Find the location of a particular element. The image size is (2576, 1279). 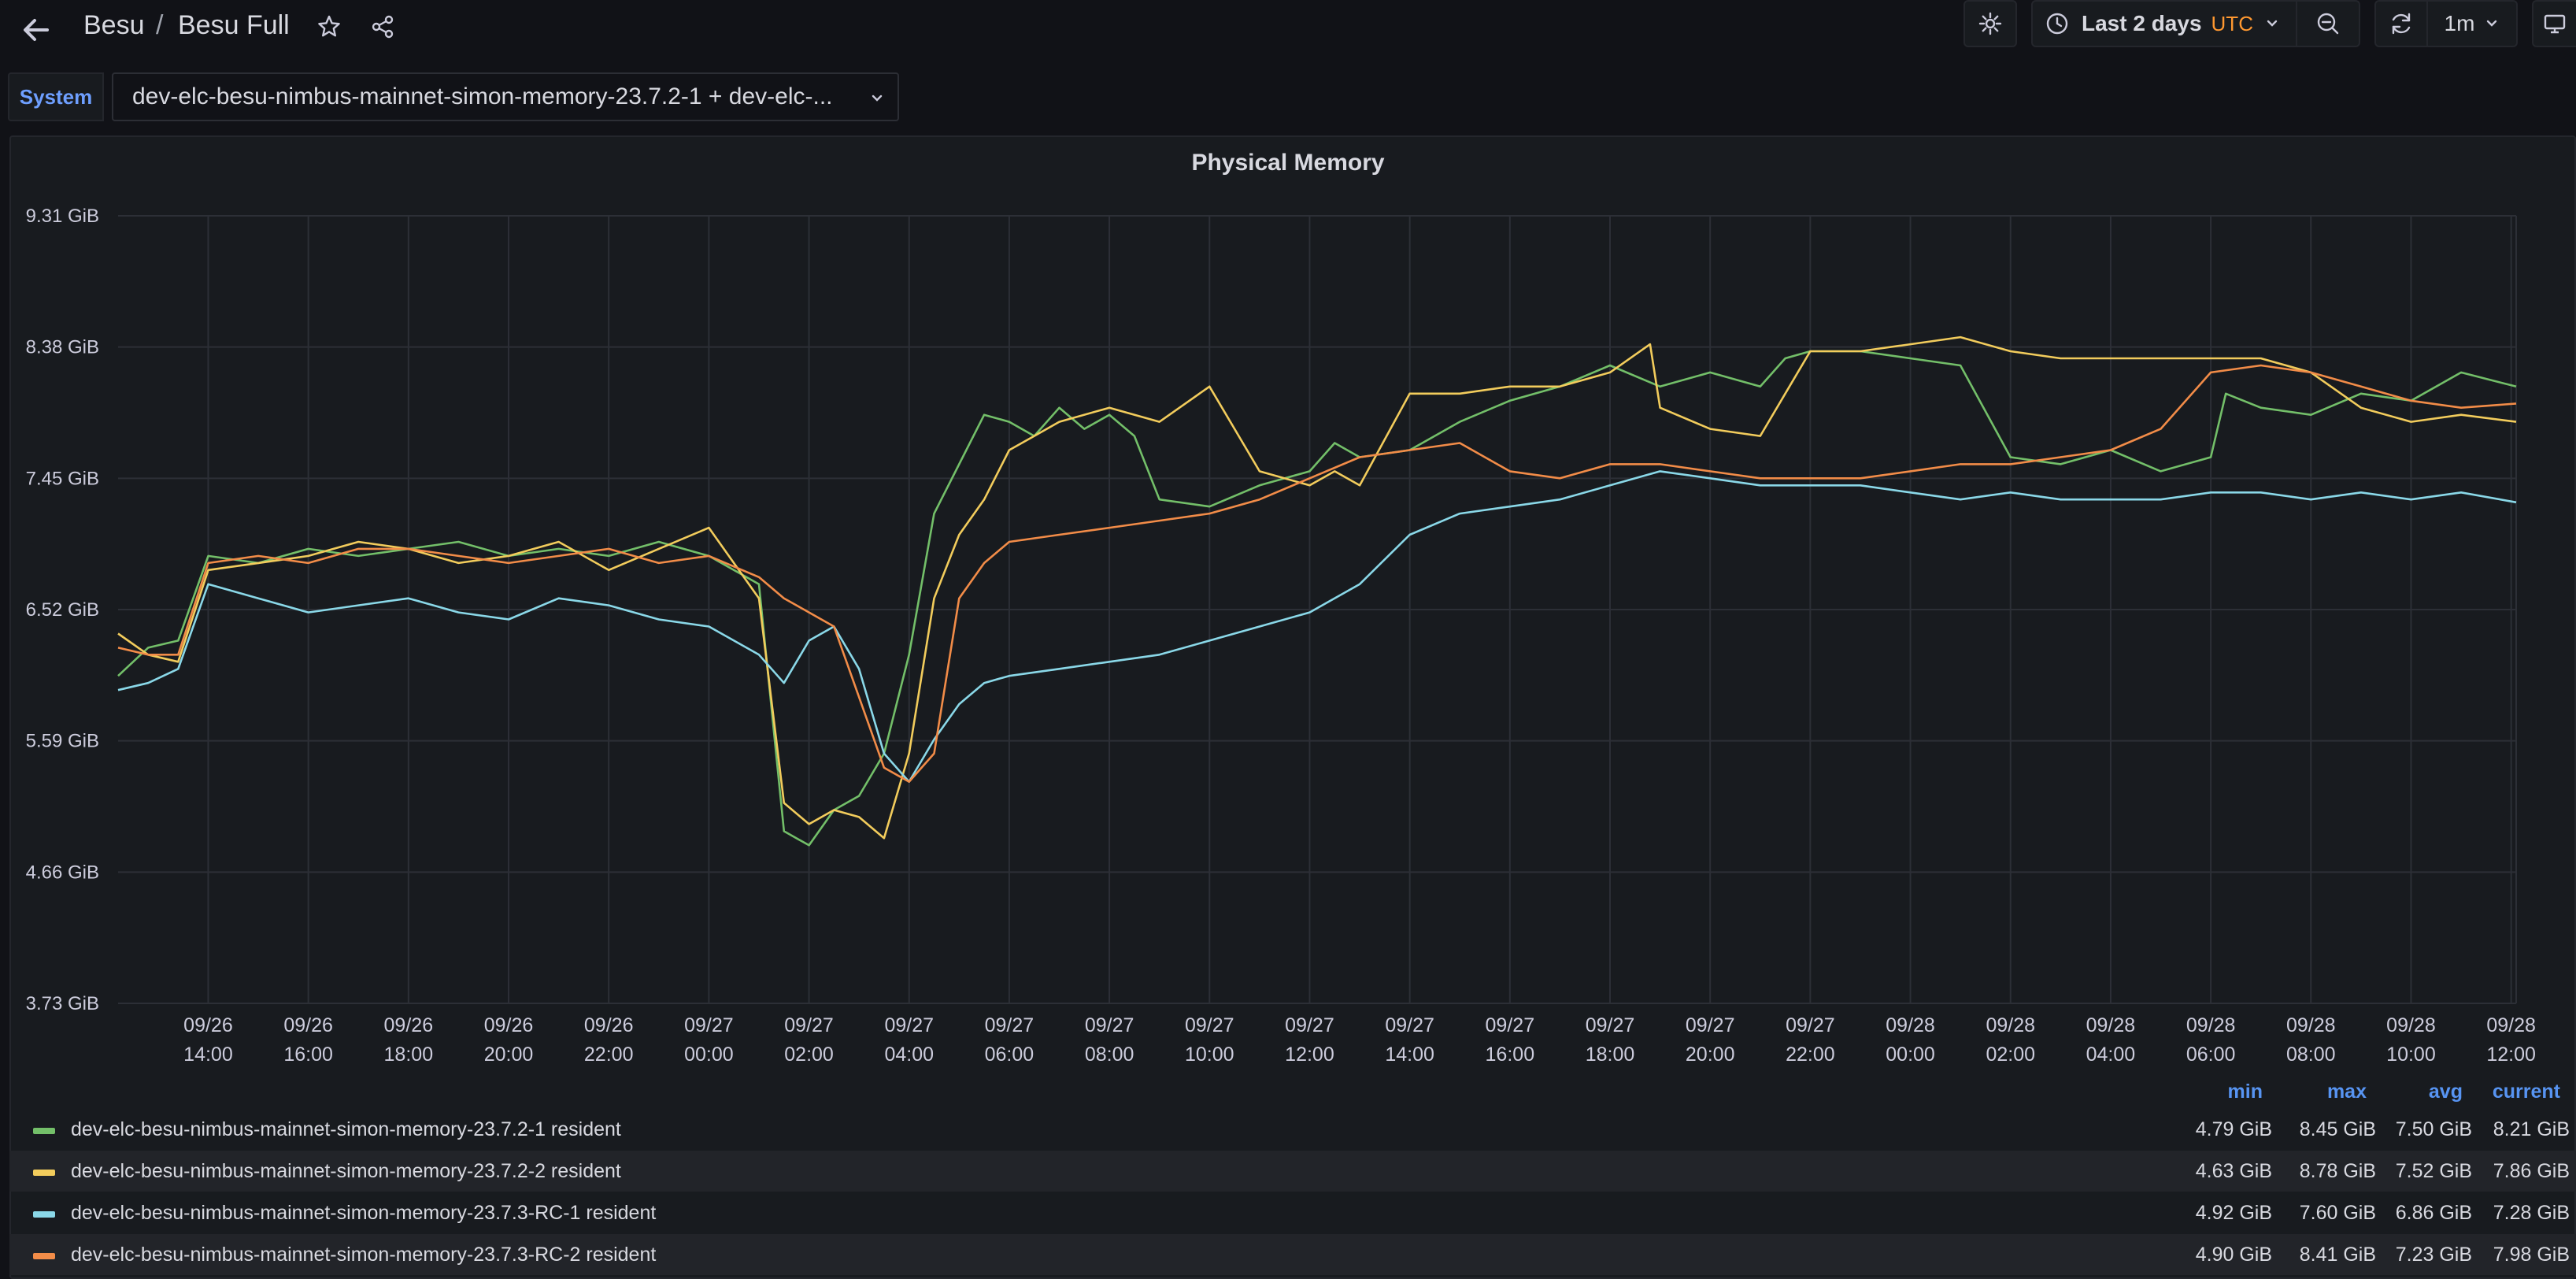

legend-value-max: 7.60 GiB is located at coordinates (2337, 1213).